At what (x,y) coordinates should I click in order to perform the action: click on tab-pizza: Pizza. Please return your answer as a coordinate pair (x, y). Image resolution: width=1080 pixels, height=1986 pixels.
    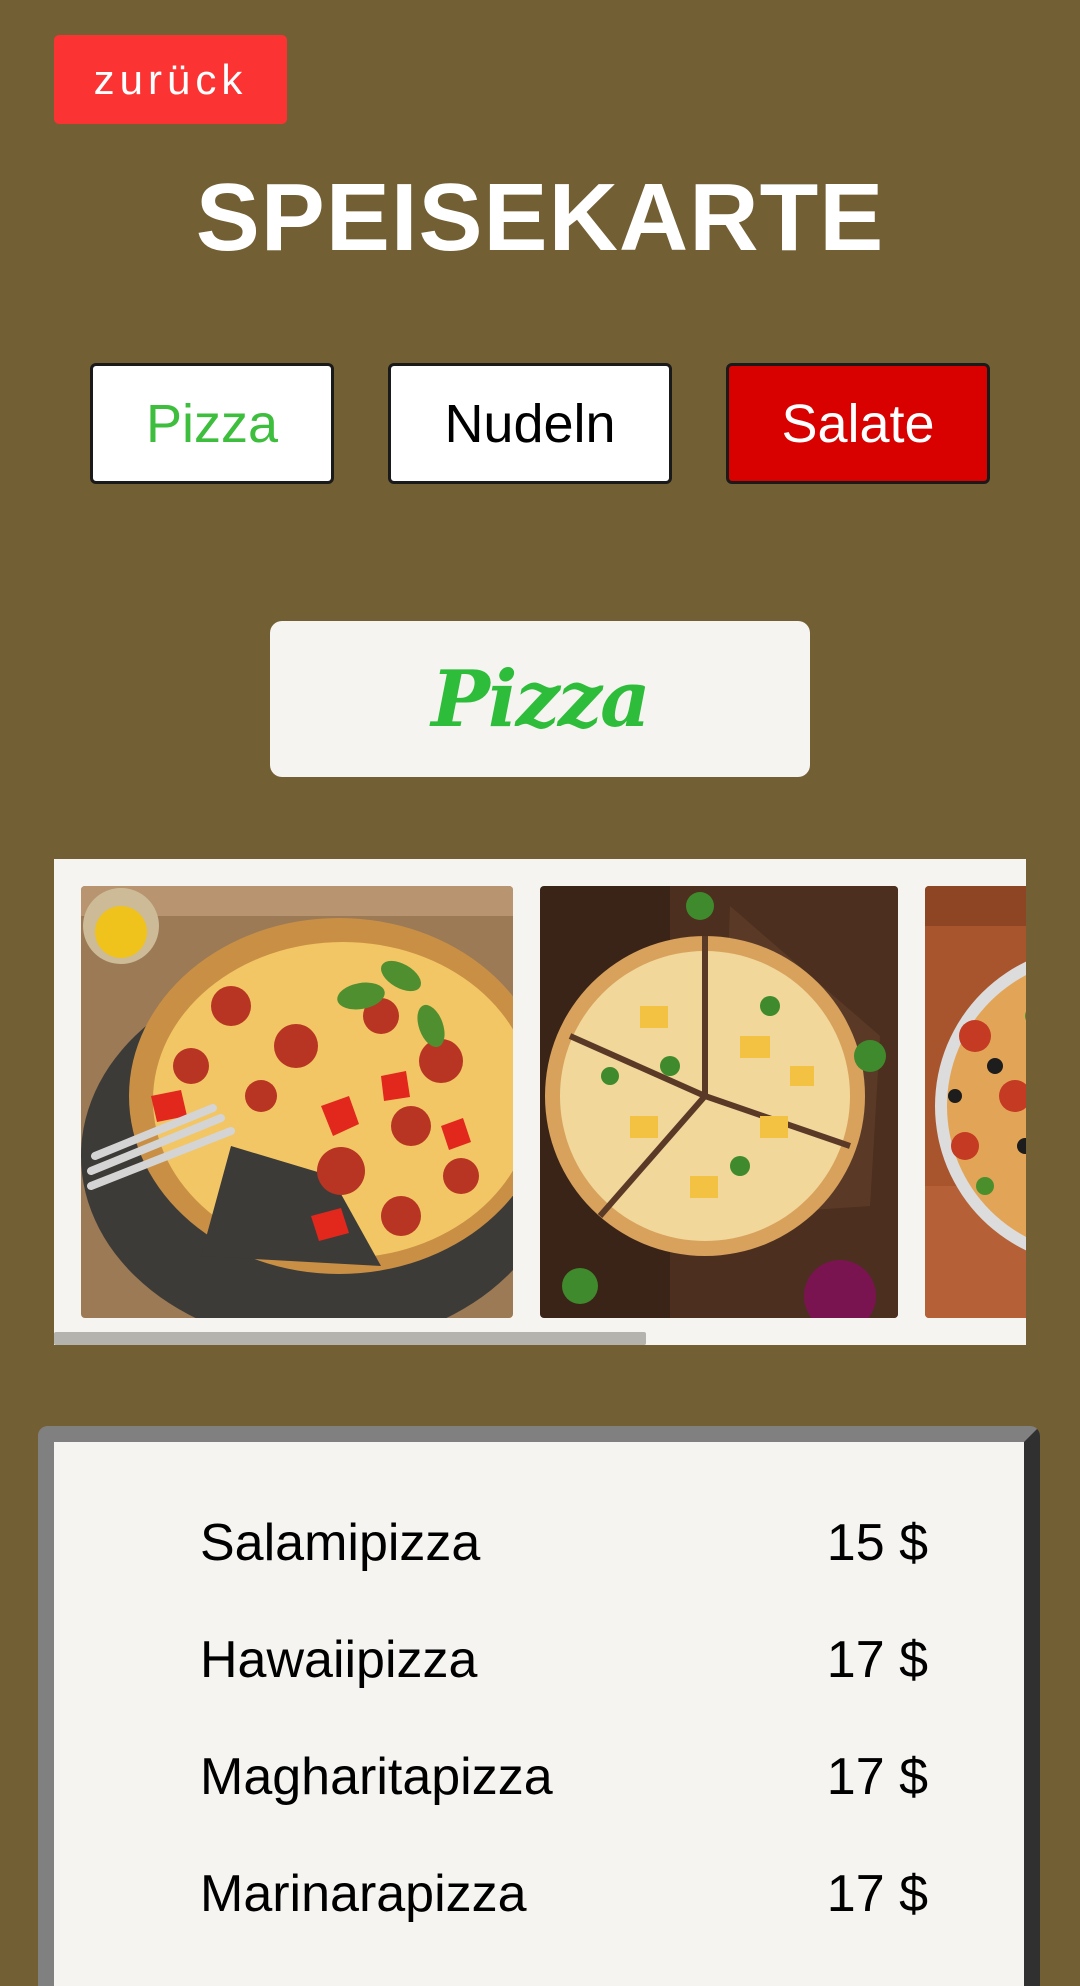
    Looking at the image, I should click on (212, 423).